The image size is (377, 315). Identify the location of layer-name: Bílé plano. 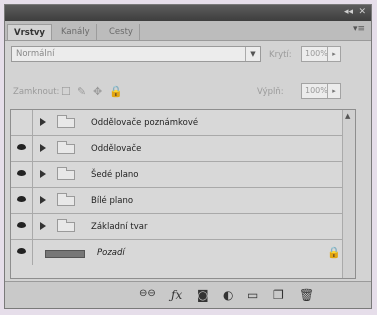
(112, 201).